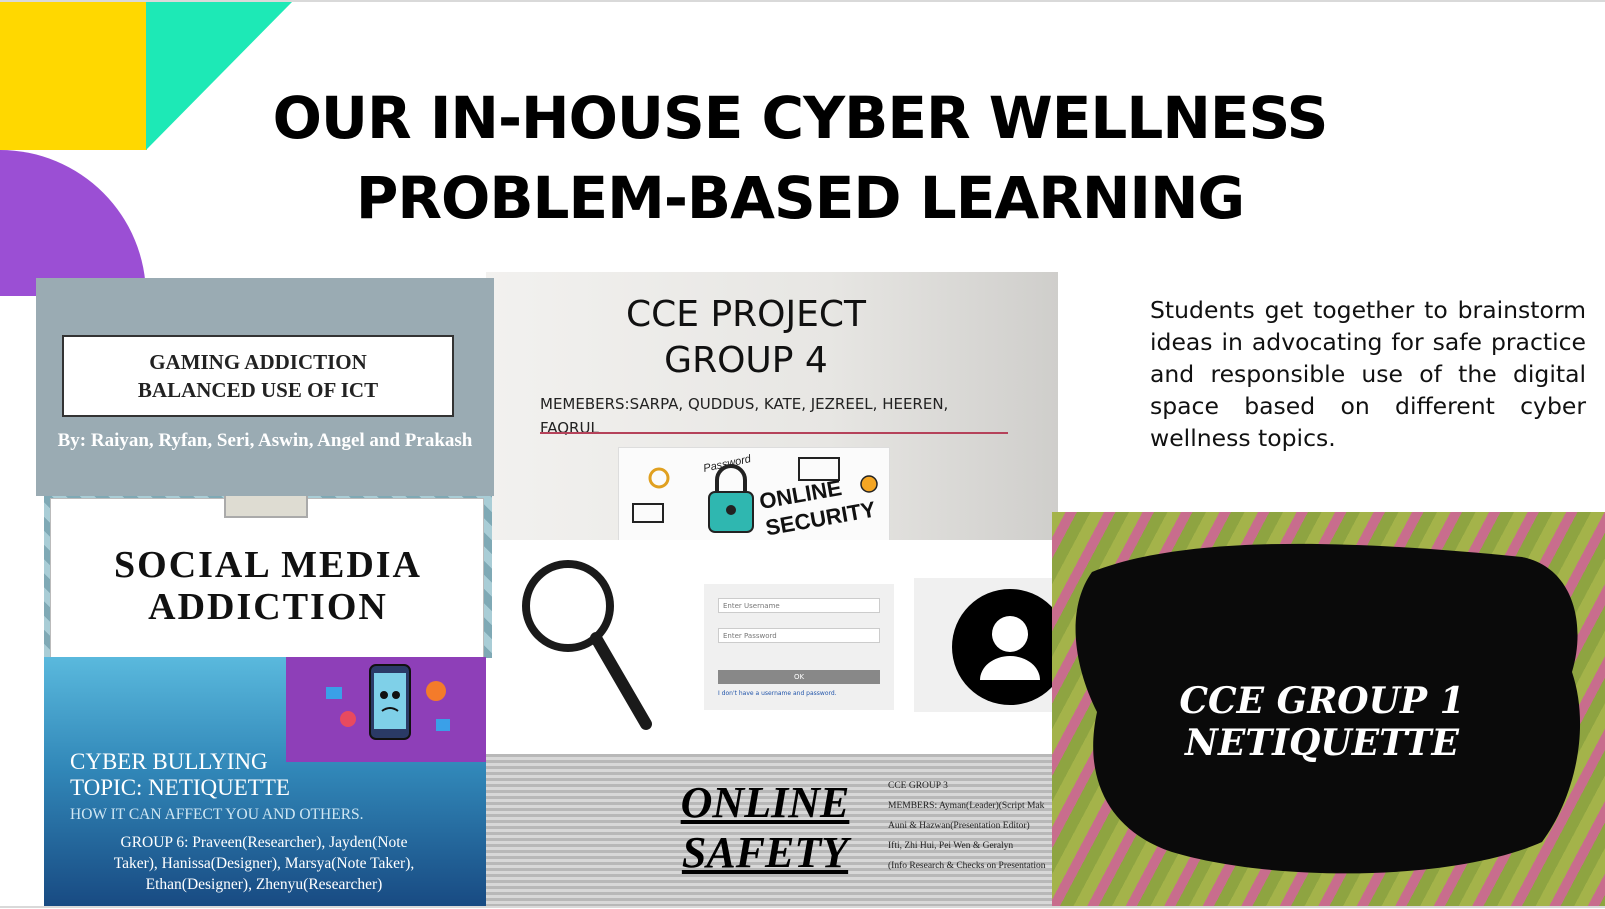 The width and height of the screenshot is (1605, 909). I want to click on gaming-title-line2: BALANCED USE OF ICT, so click(258, 390).